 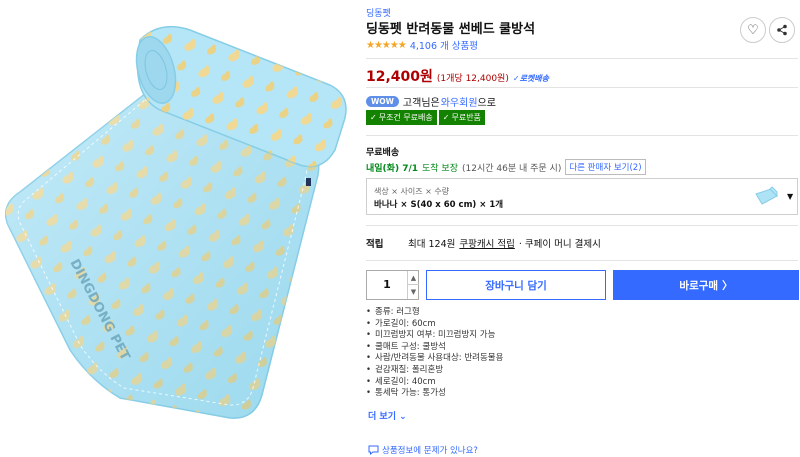 What do you see at coordinates (412, 191) in the screenshot?
I see `option-header: 색상 × 사이즈 × 수량` at bounding box center [412, 191].